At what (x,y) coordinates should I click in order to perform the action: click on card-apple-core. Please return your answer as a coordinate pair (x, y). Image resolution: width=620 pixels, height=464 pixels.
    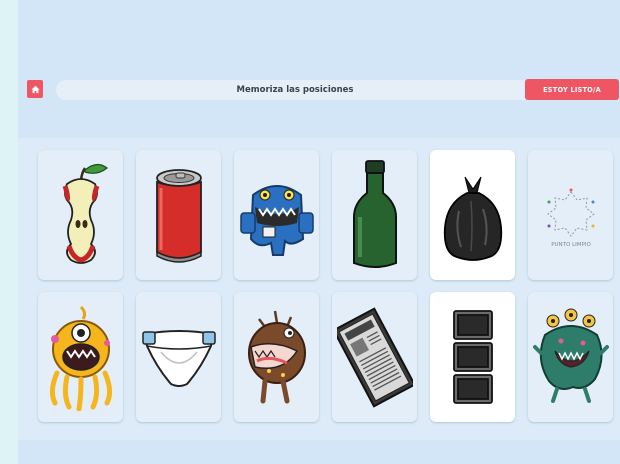
    Looking at the image, I should click on (80, 215).